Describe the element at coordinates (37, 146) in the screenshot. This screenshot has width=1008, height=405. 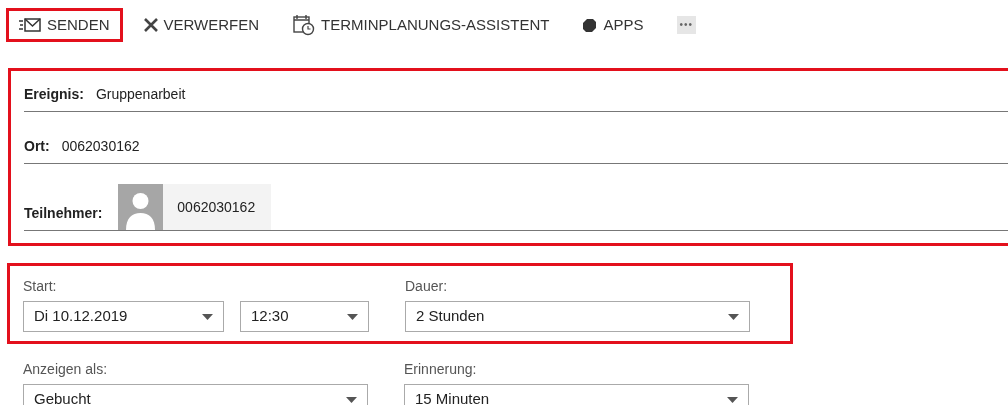
I see `field-label: Ort:` at that location.